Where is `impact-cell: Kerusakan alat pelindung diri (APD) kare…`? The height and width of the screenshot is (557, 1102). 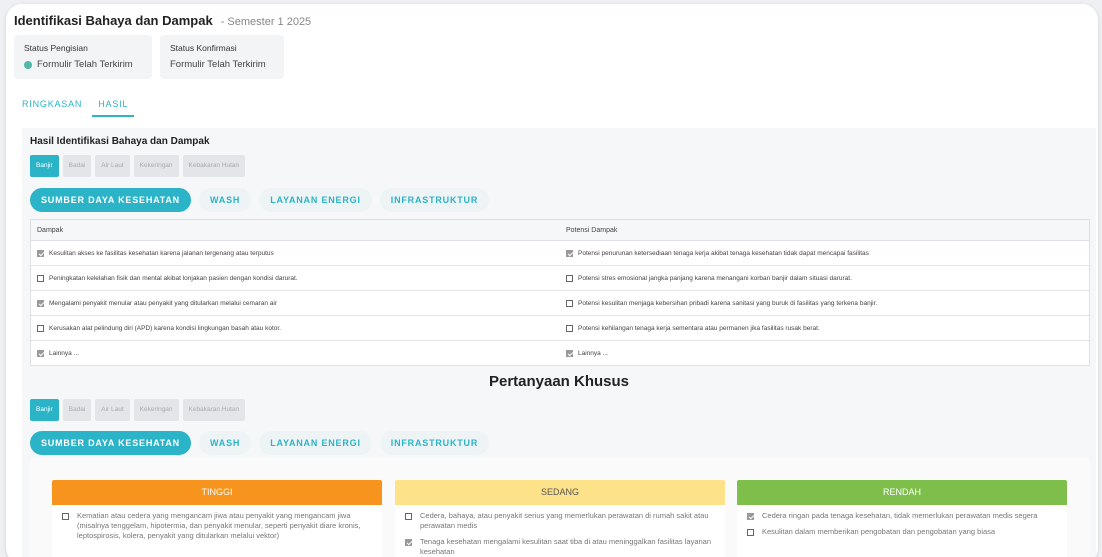 impact-cell: Kerusakan alat pelindung diri (APD) kare… is located at coordinates (295, 328).